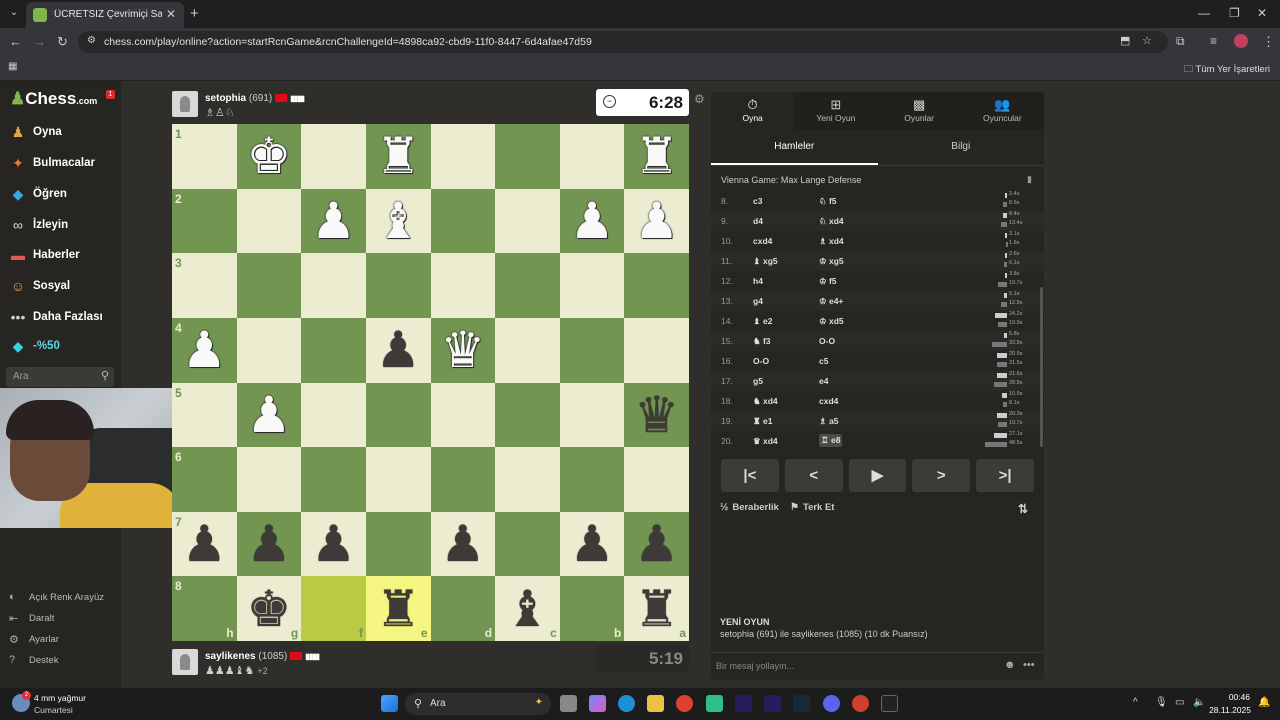 The width and height of the screenshot is (1280, 720). What do you see at coordinates (812, 507) in the screenshot?
I see `resign-button: ⚑ Terk Et` at bounding box center [812, 507].